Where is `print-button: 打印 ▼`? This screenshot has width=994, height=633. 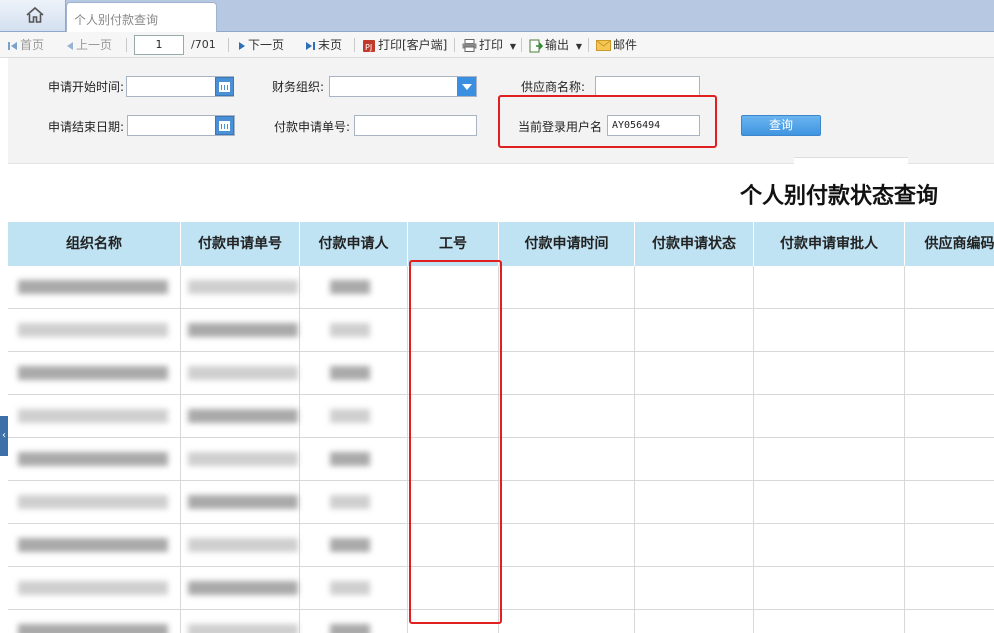 print-button: 打印 ▼ is located at coordinates (489, 45).